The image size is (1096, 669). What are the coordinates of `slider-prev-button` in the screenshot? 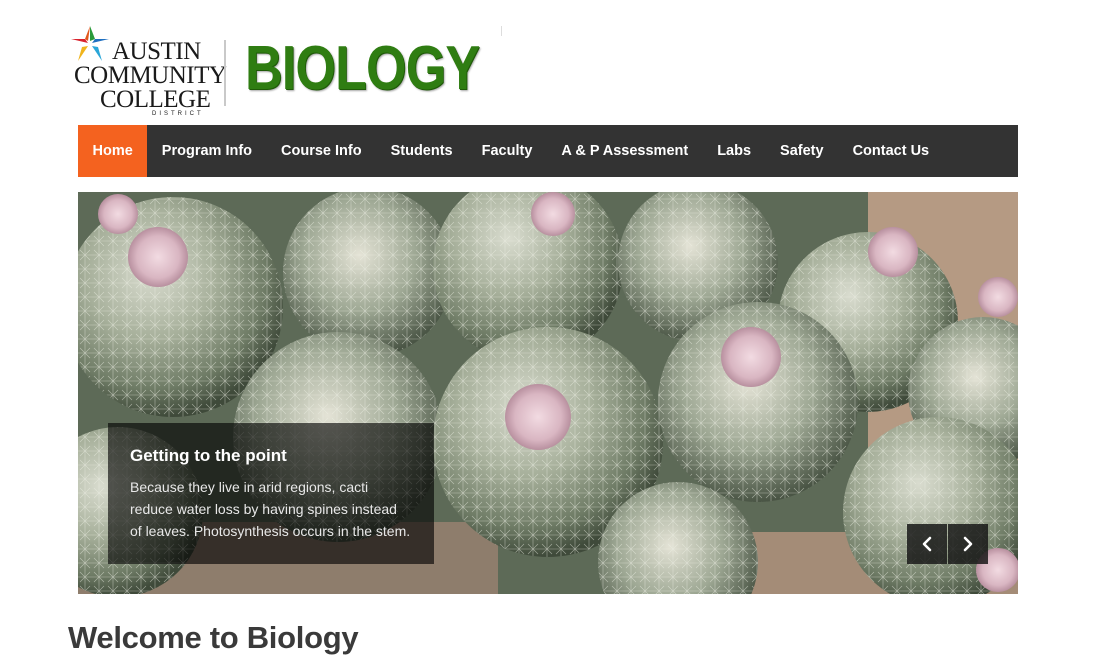 It's located at (927, 544).